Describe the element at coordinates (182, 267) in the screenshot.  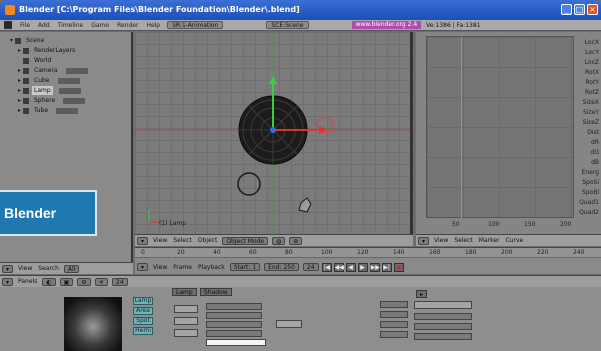
I see `timeline-frame-menu: Frame` at that location.